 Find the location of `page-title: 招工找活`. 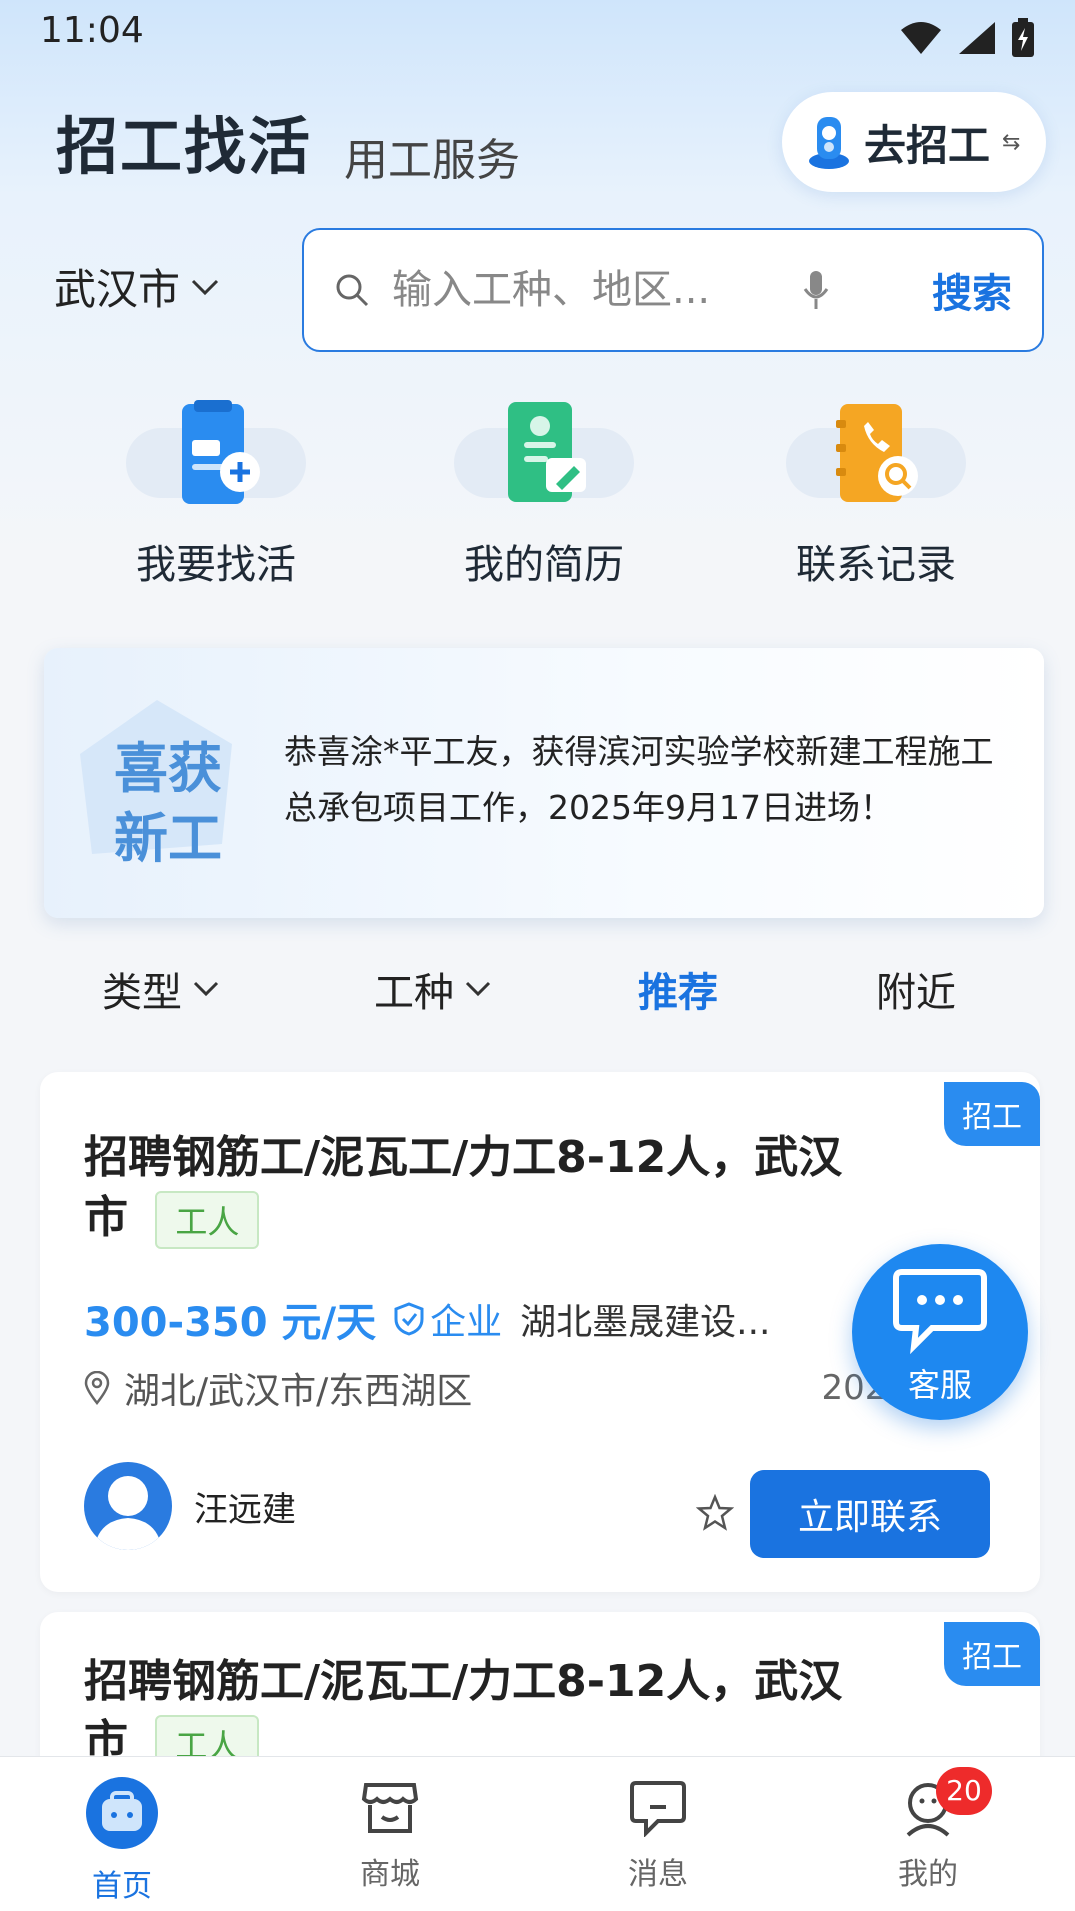

page-title: 招工找活 is located at coordinates (184, 146).